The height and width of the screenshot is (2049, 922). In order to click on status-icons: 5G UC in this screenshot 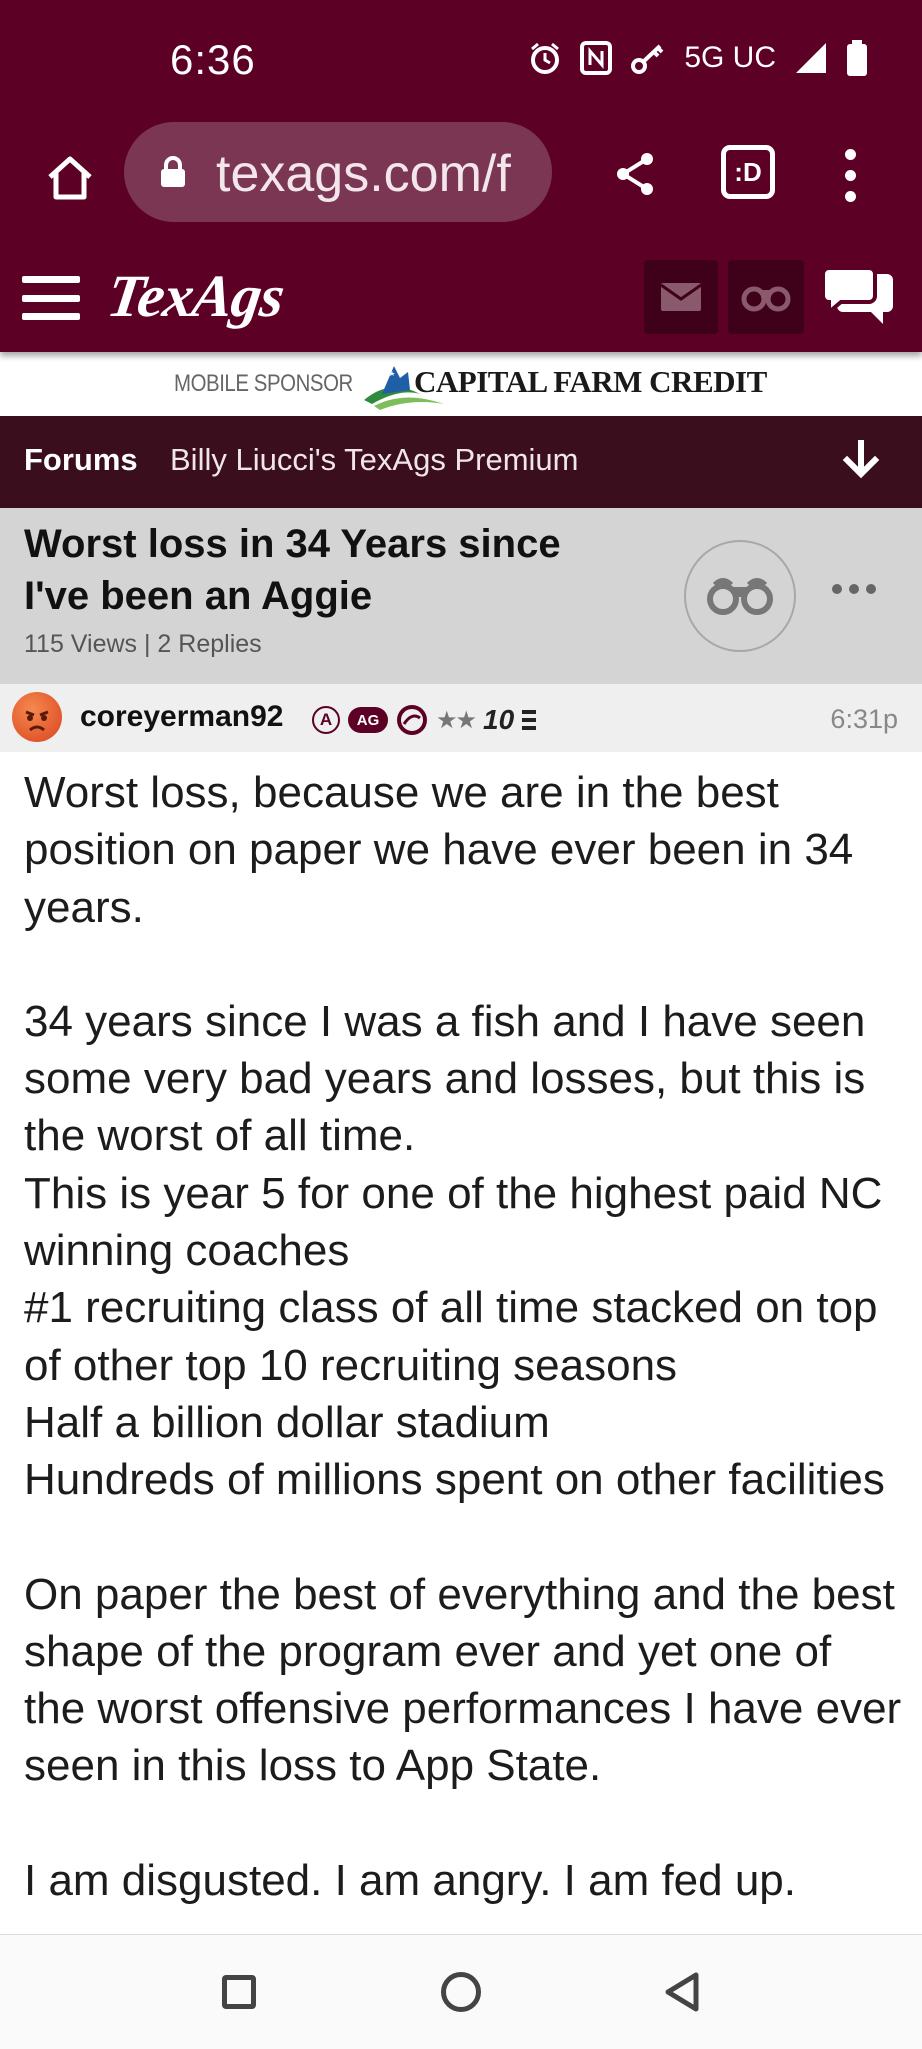, I will do `click(698, 58)`.